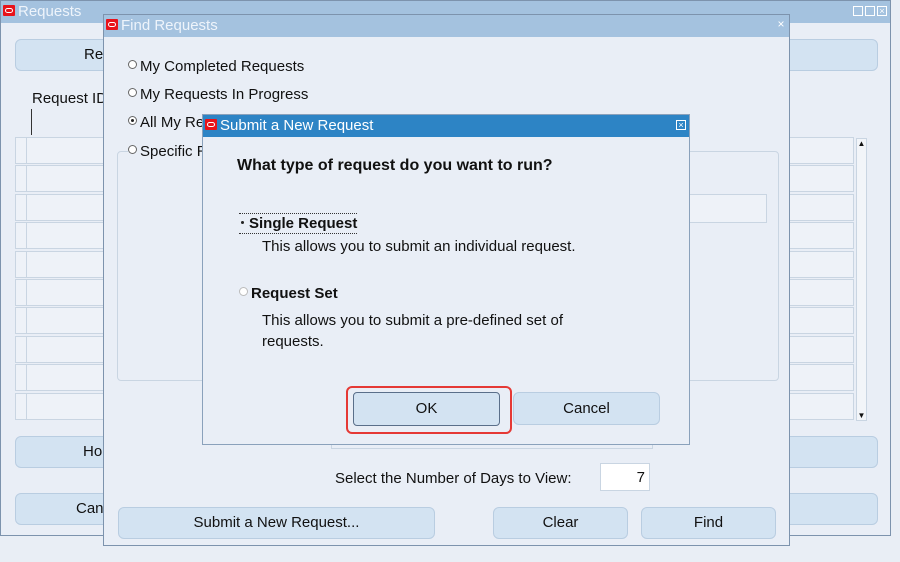  Describe the element at coordinates (870, 11) in the screenshot. I see `maximize-icon` at that location.